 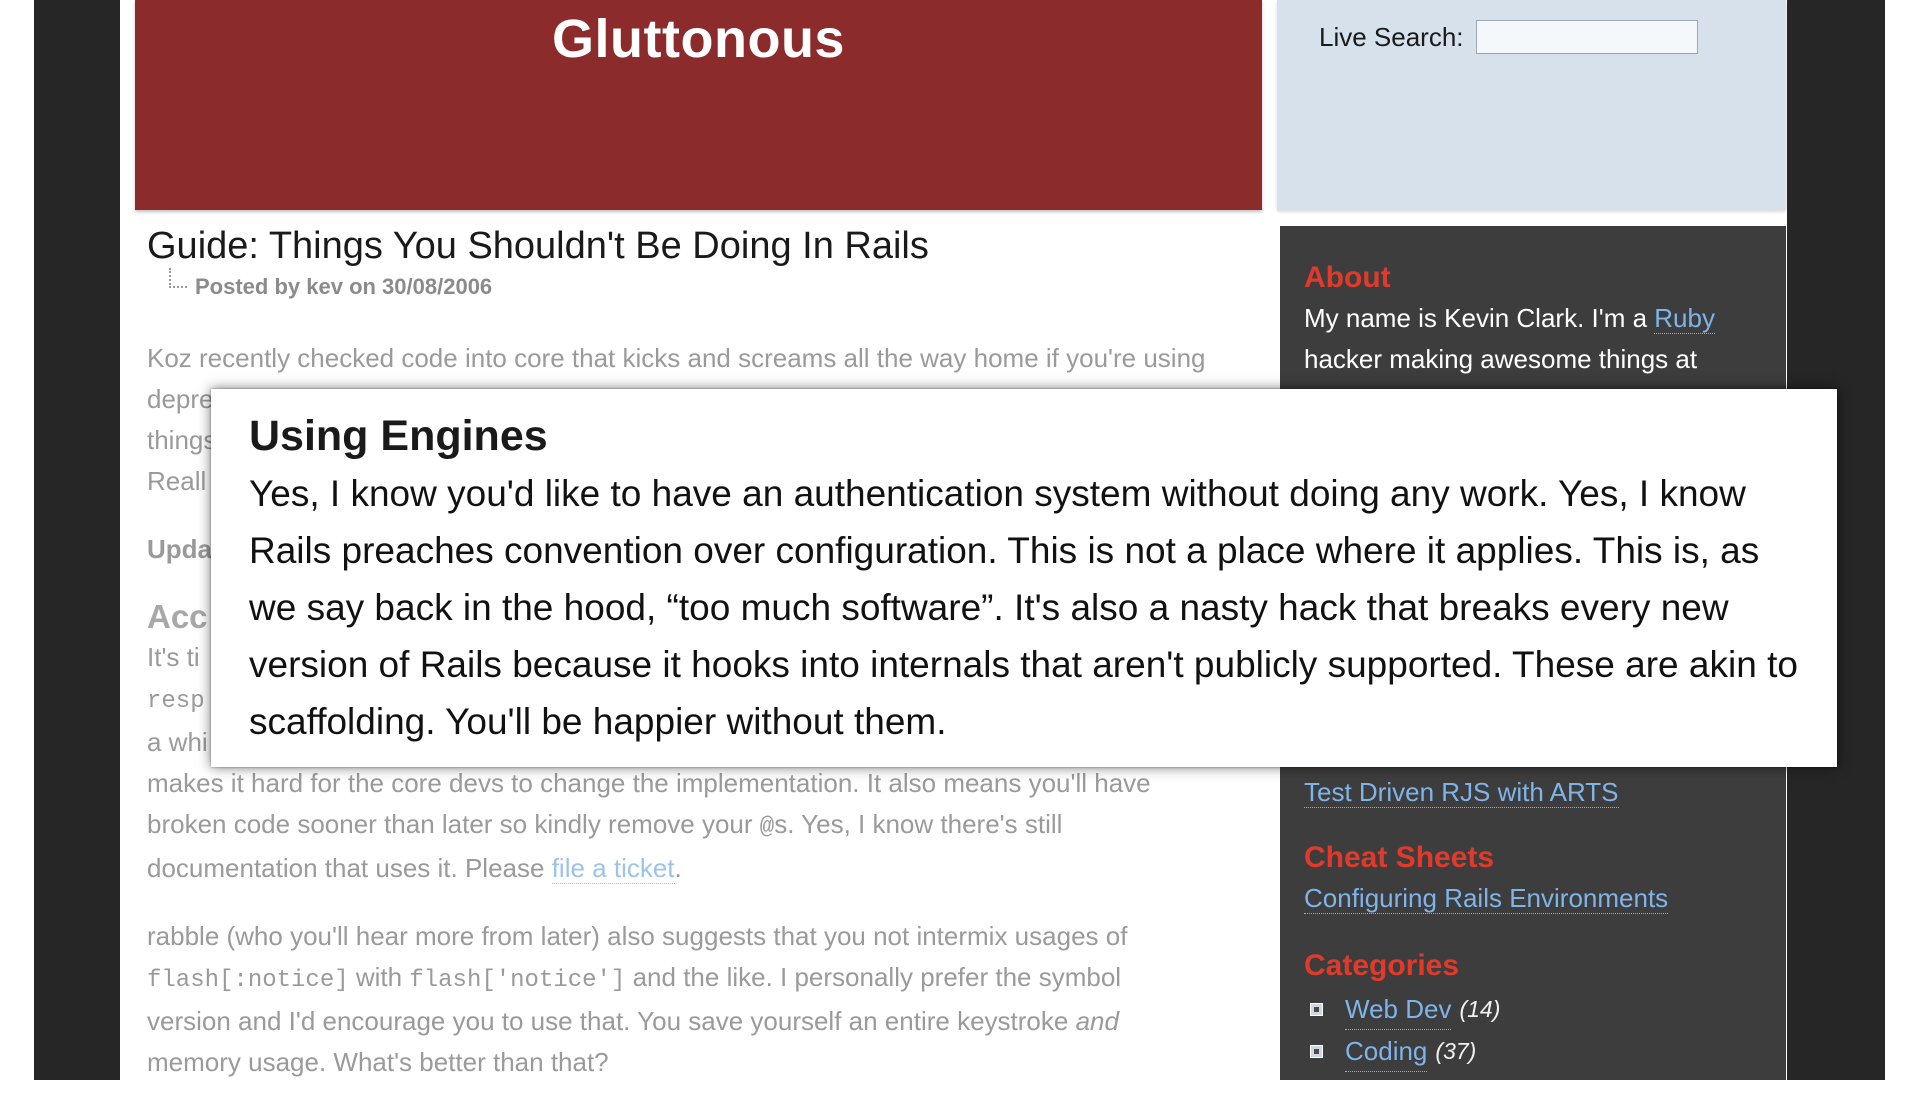 What do you see at coordinates (173, 657) in the screenshot?
I see `post-text-line: It's ti` at bounding box center [173, 657].